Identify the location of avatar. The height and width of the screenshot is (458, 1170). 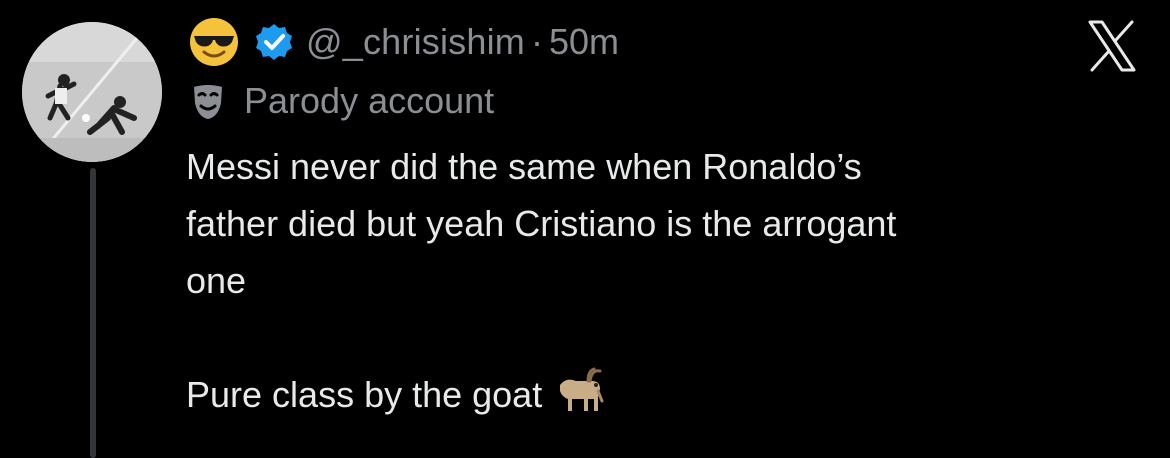
(92, 92).